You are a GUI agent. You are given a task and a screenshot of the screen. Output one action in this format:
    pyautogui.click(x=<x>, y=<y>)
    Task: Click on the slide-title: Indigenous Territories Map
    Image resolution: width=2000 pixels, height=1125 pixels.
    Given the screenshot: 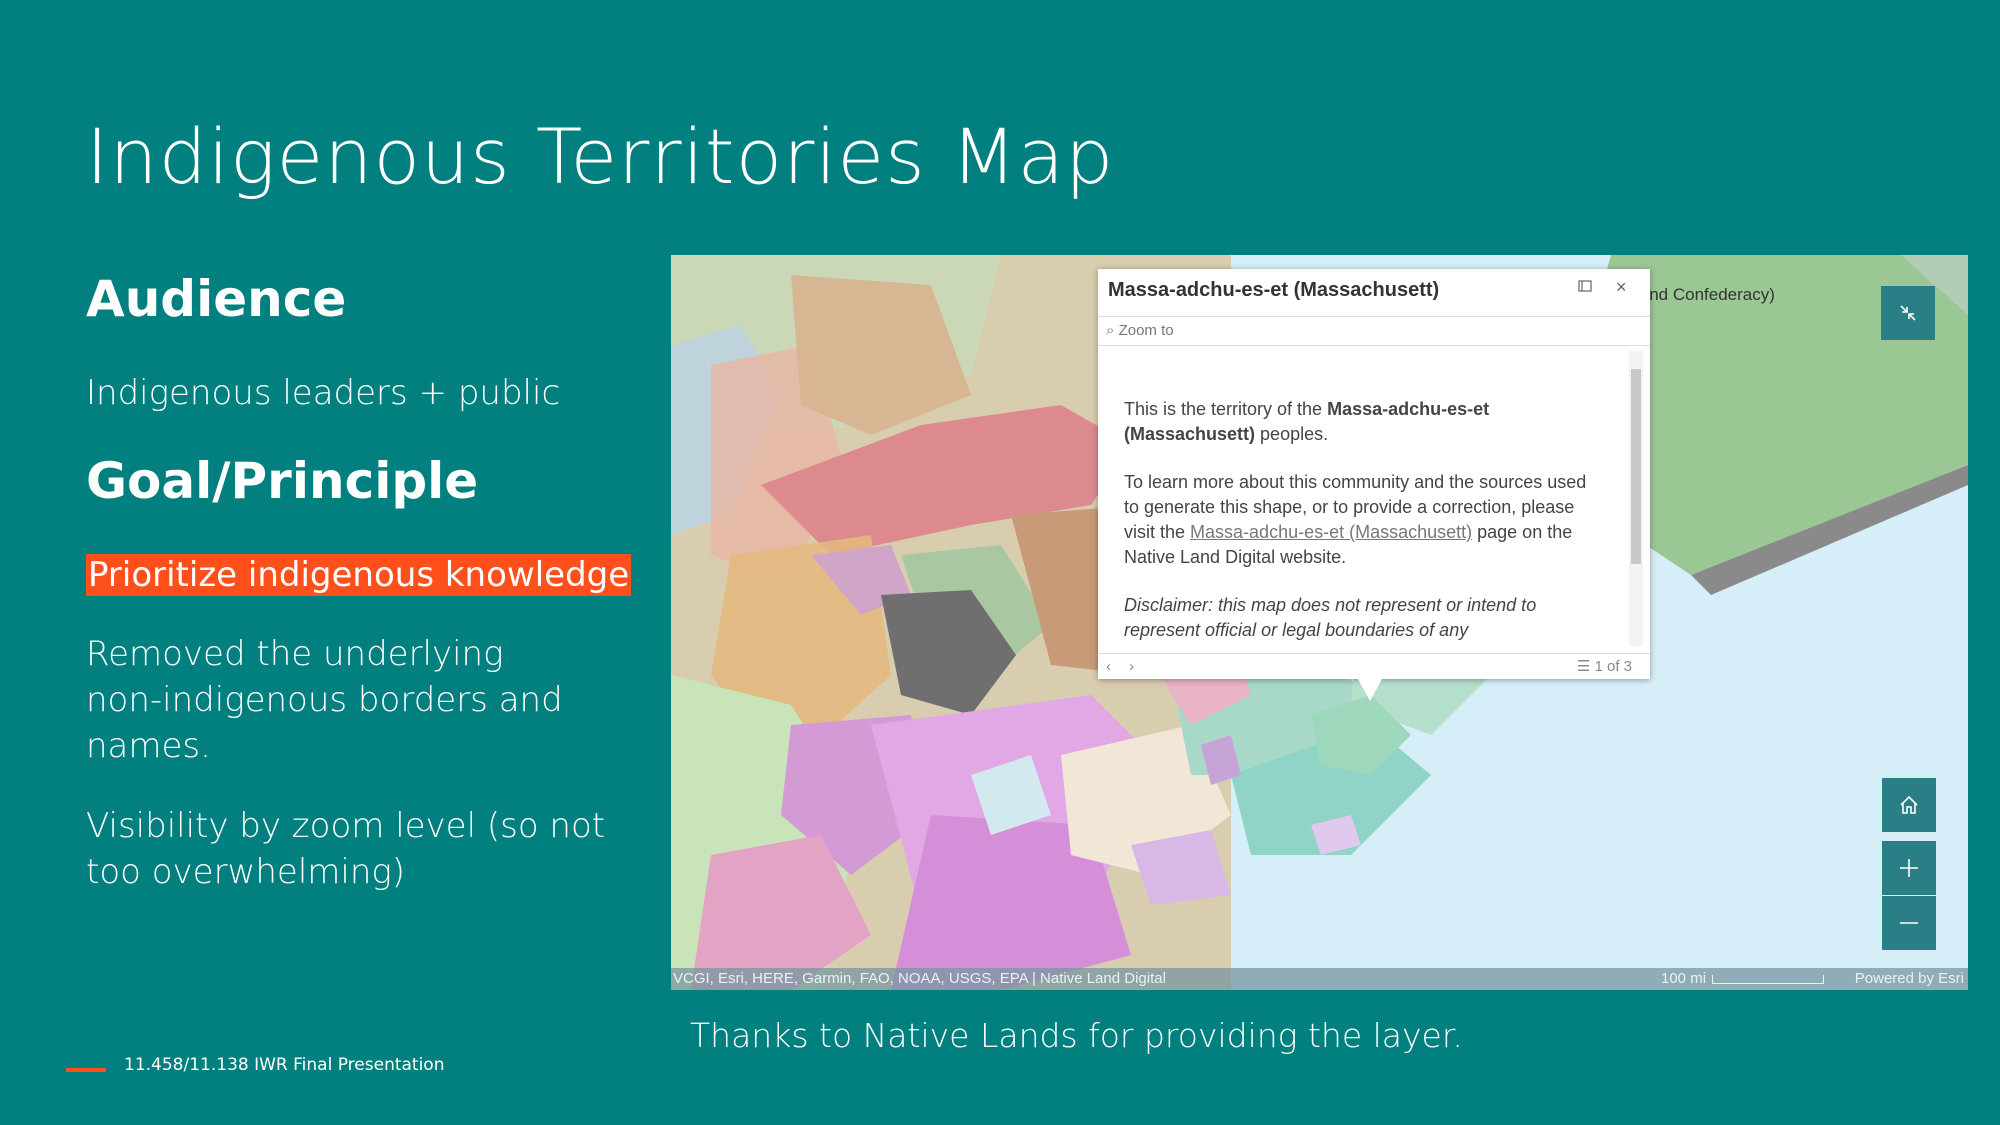 What is the action you would take?
    pyautogui.click(x=600, y=156)
    